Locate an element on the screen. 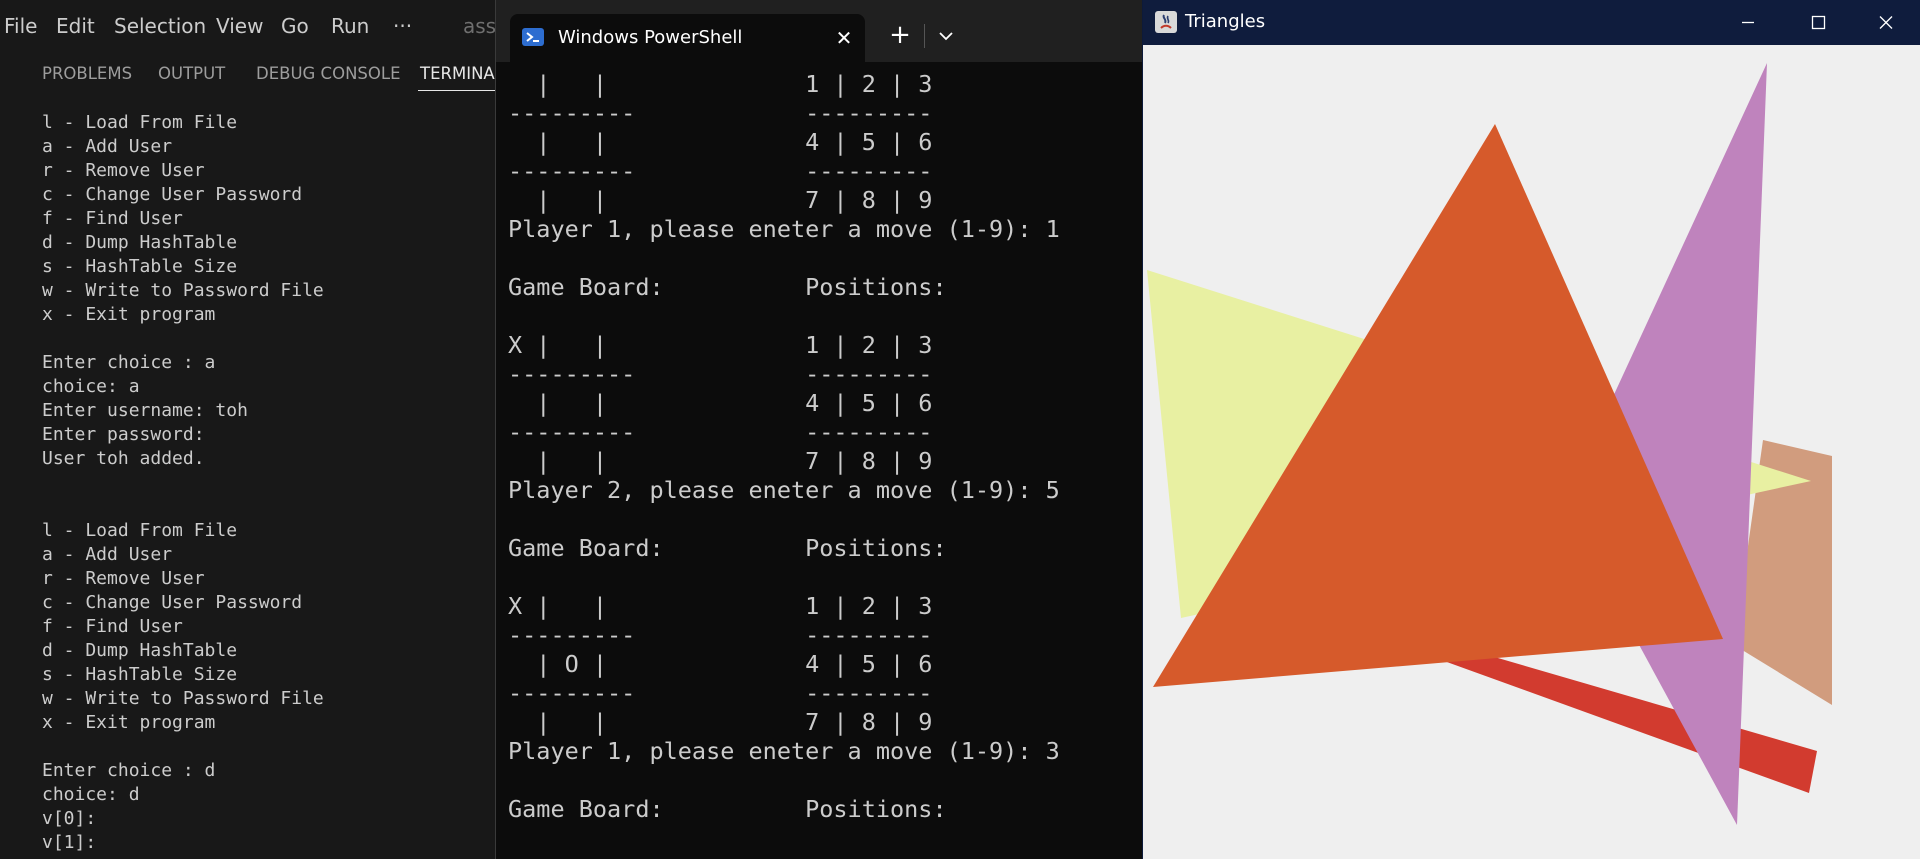  minimize-icon is located at coordinates (1748, 22).